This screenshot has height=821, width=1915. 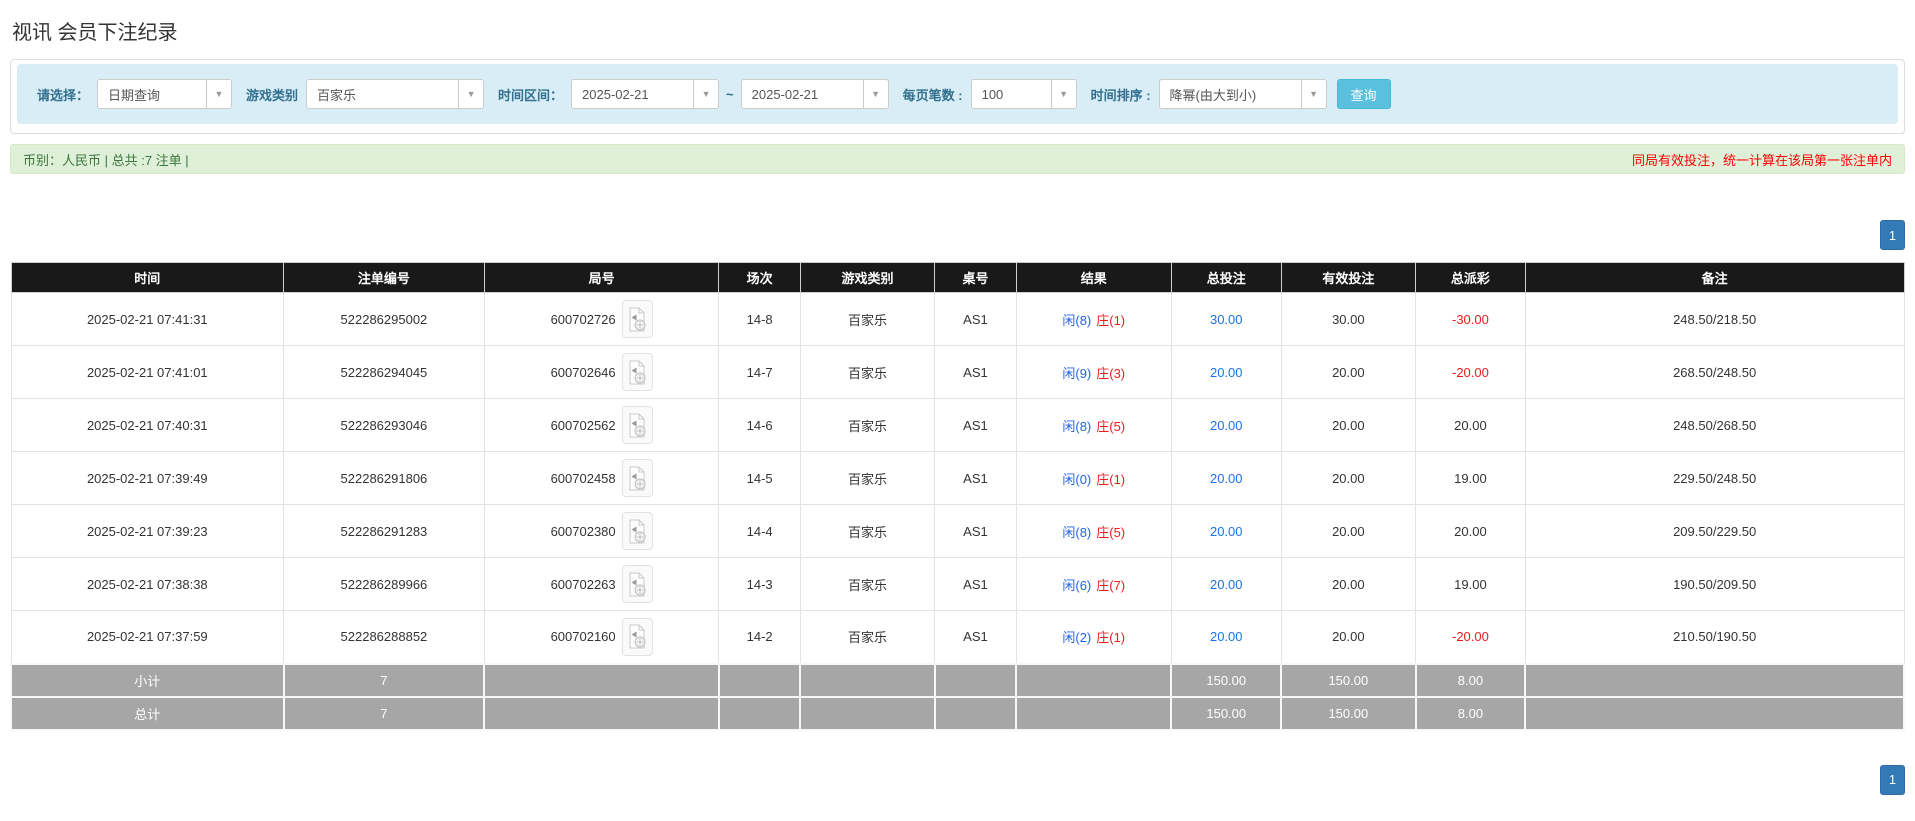 I want to click on cell-note: 268.50/248.50, so click(x=1714, y=372).